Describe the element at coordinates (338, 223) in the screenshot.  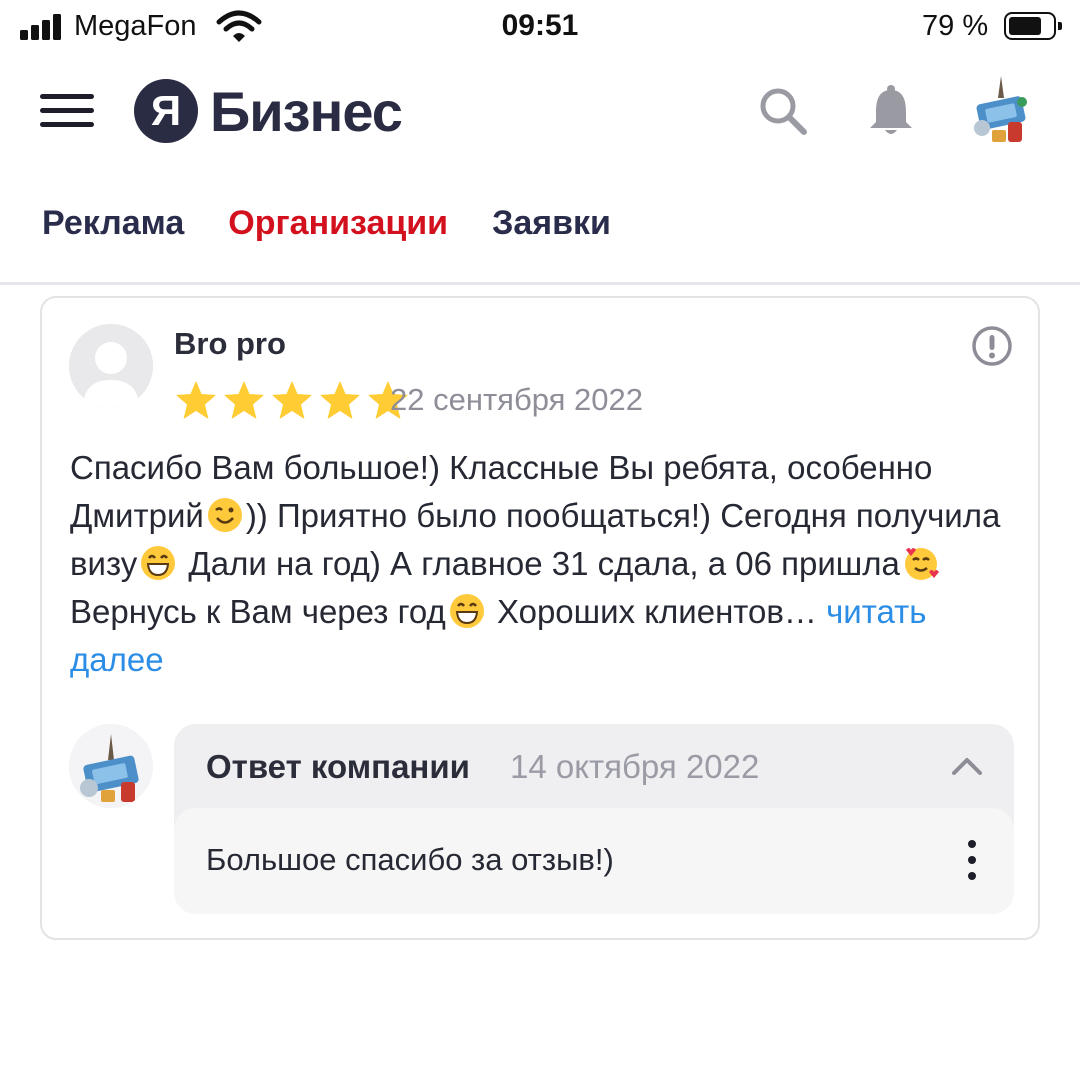
I see `tab-organizations: Организации` at that location.